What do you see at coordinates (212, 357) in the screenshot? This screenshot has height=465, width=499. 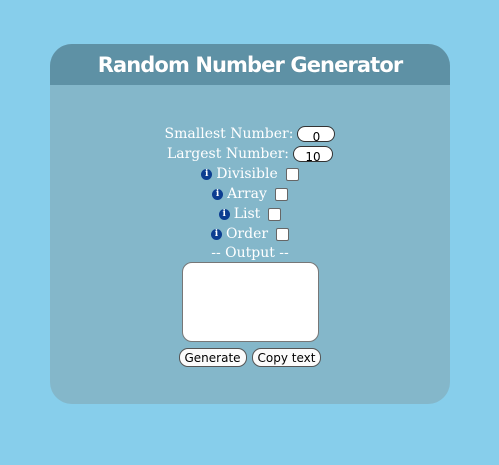 I see `generate-button: Generate` at bounding box center [212, 357].